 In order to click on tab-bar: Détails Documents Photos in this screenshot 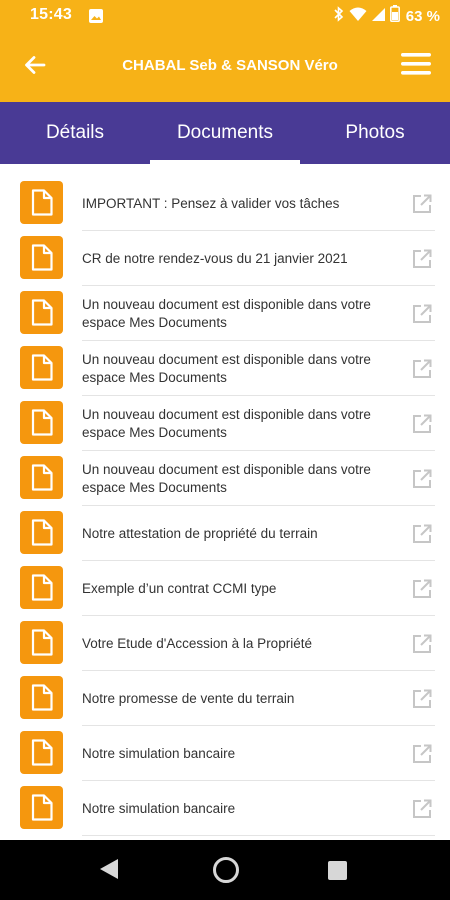, I will do `click(225, 133)`.